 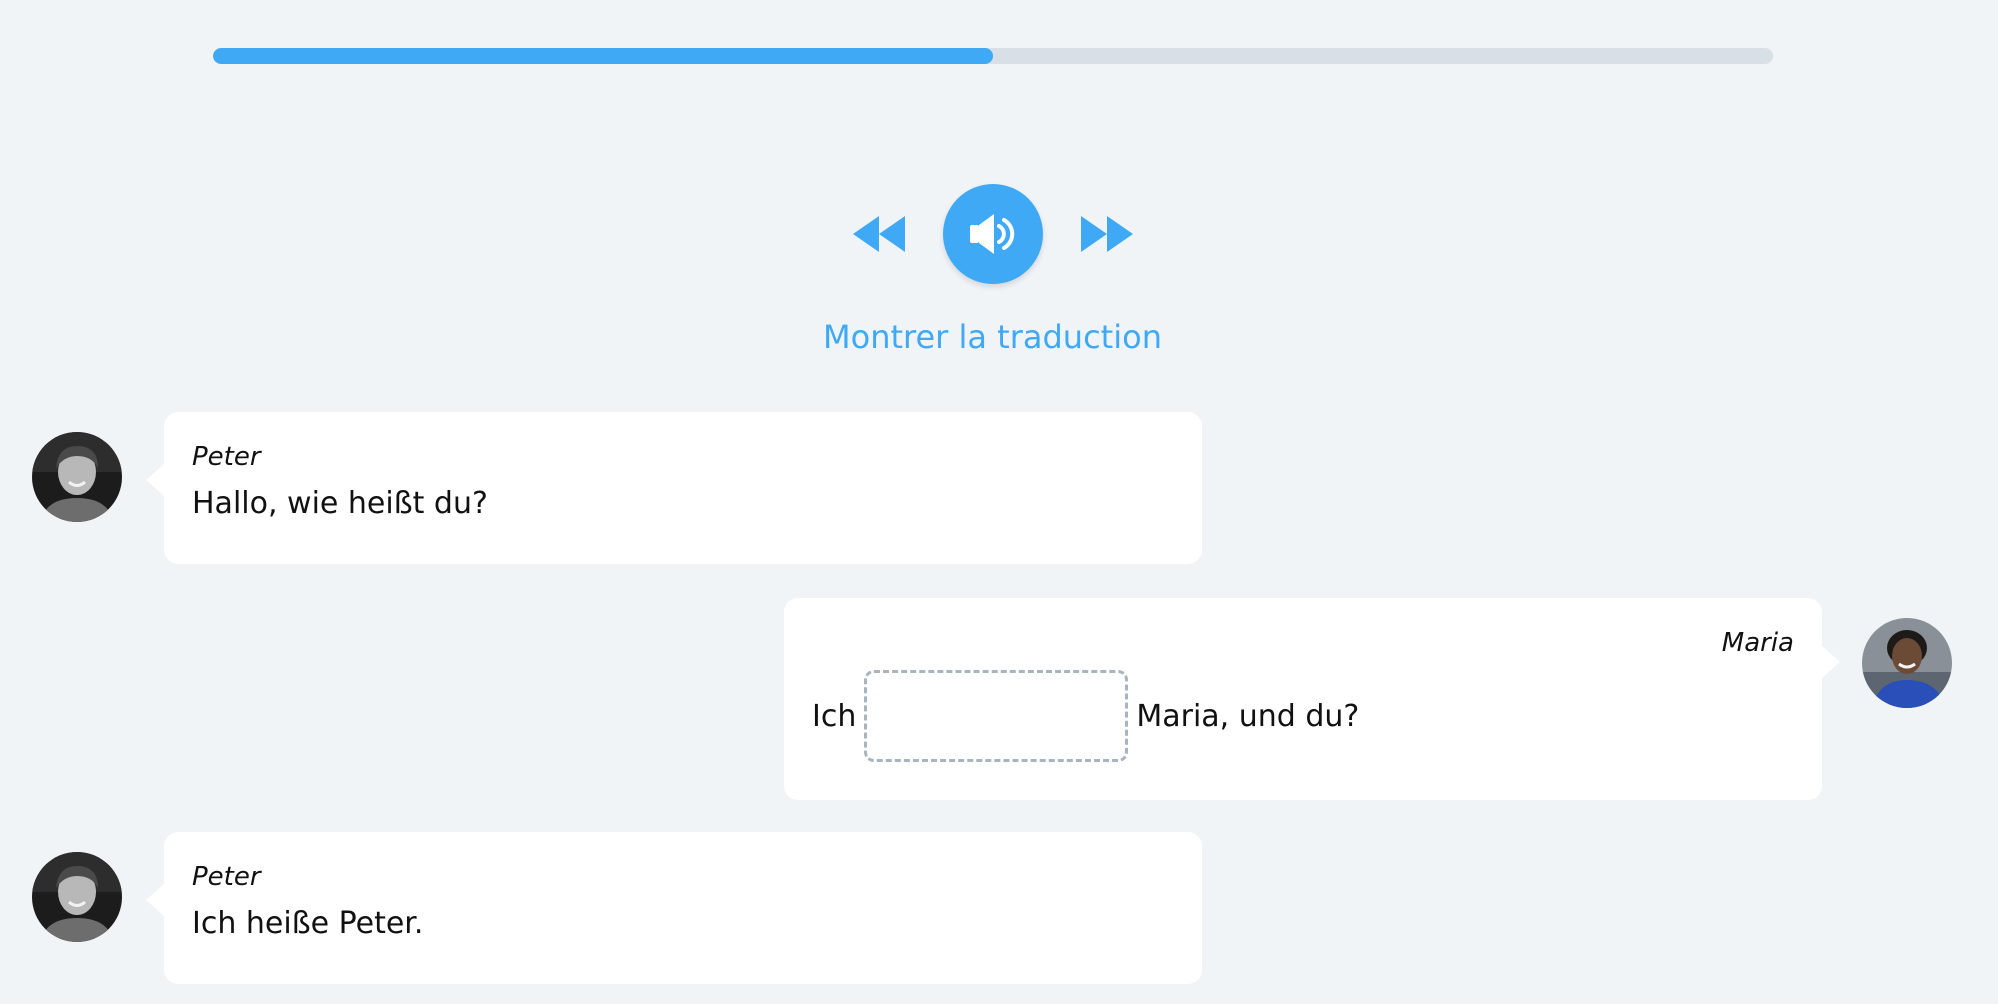 What do you see at coordinates (674, 488) in the screenshot?
I see `message-bubble-peter-1: Peter Hallo, wie heißt du?` at bounding box center [674, 488].